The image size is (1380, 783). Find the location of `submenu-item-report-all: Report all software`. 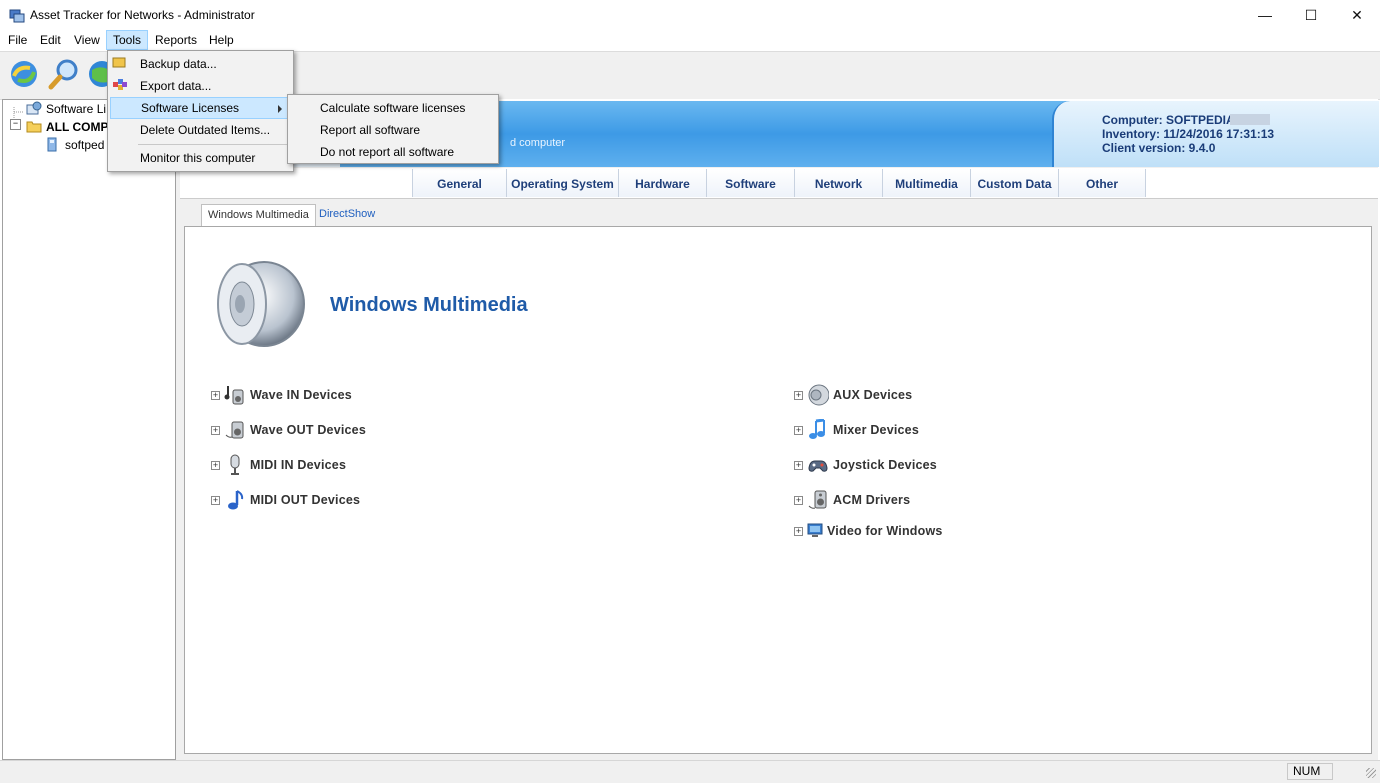

submenu-item-report-all: Report all software is located at coordinates (393, 130).